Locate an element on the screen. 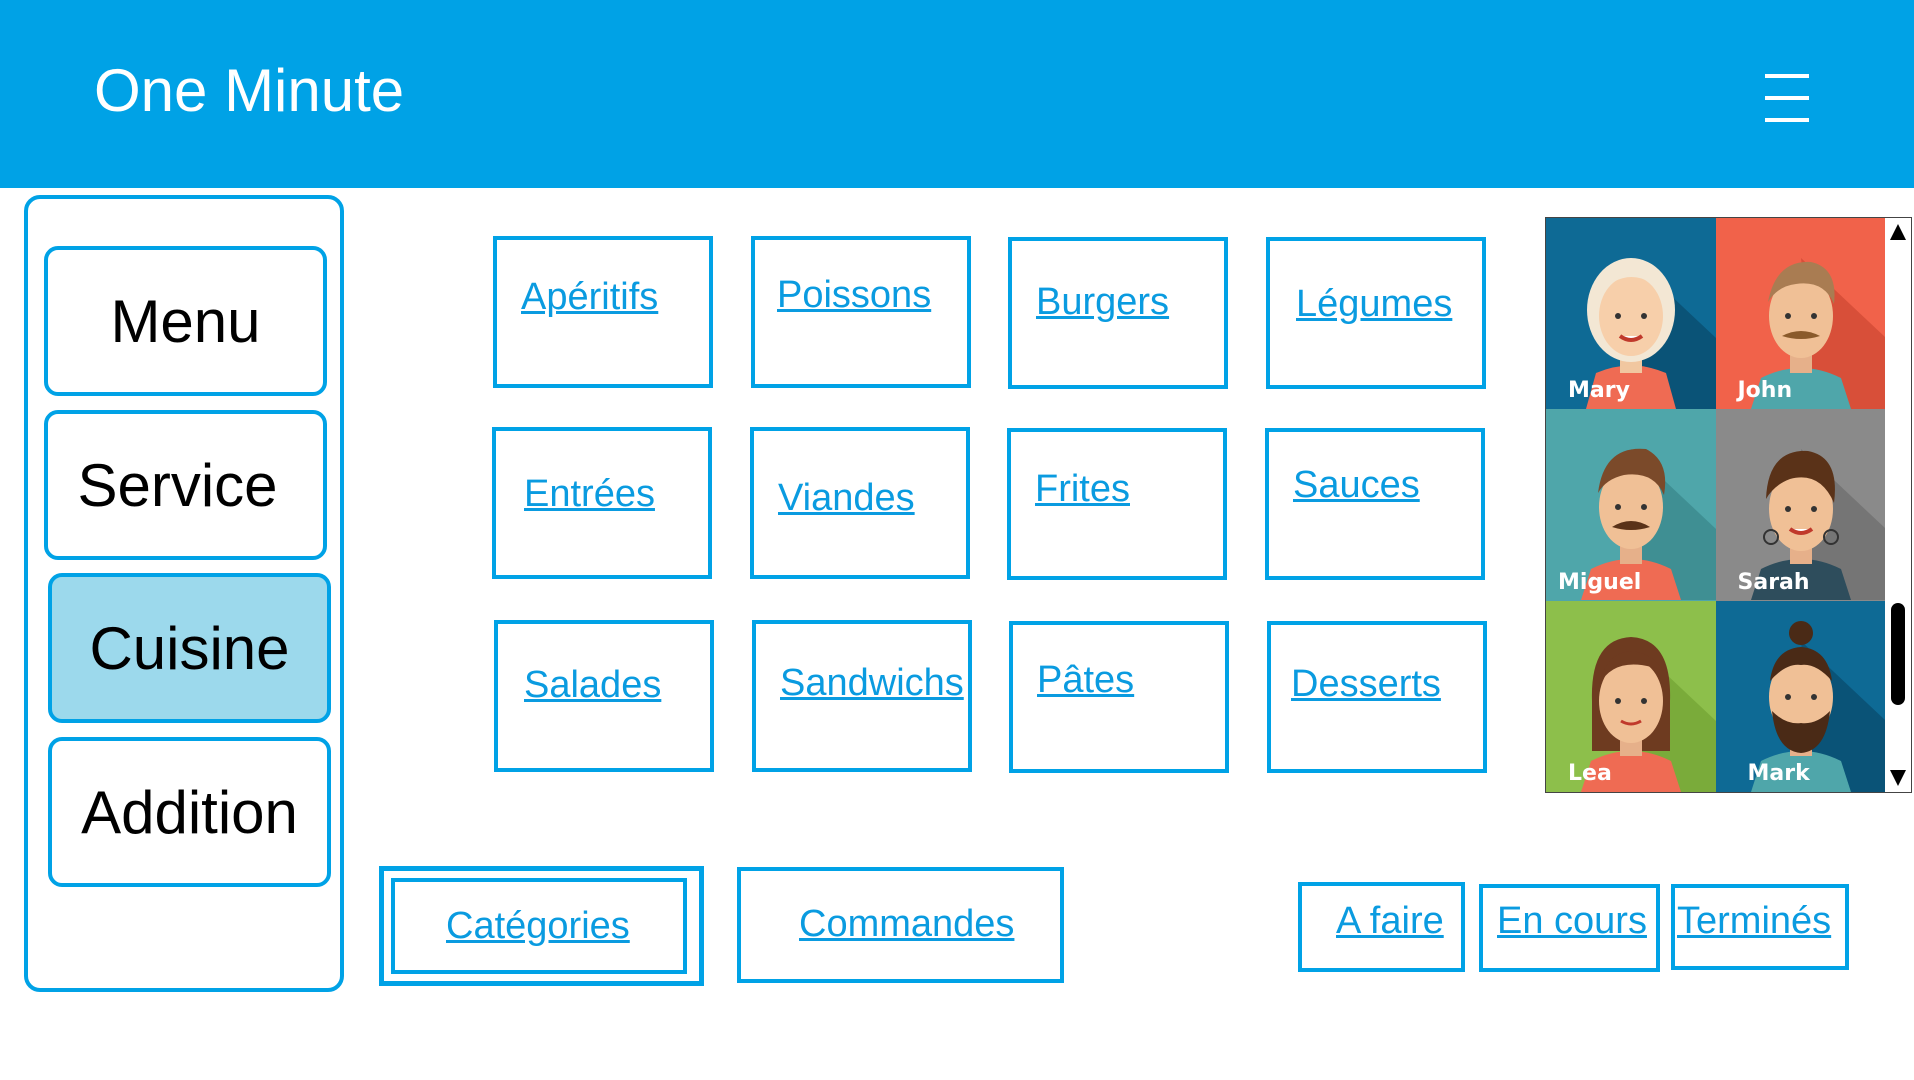  category-frites: Frites is located at coordinates (1117, 504).